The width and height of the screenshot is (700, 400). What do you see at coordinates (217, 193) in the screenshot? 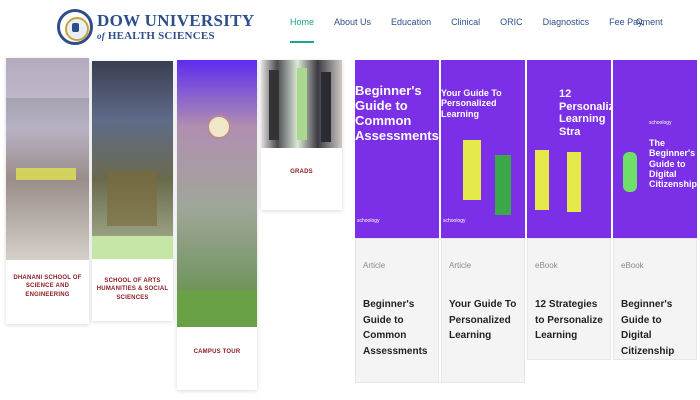
I see `campus-building-image` at bounding box center [217, 193].